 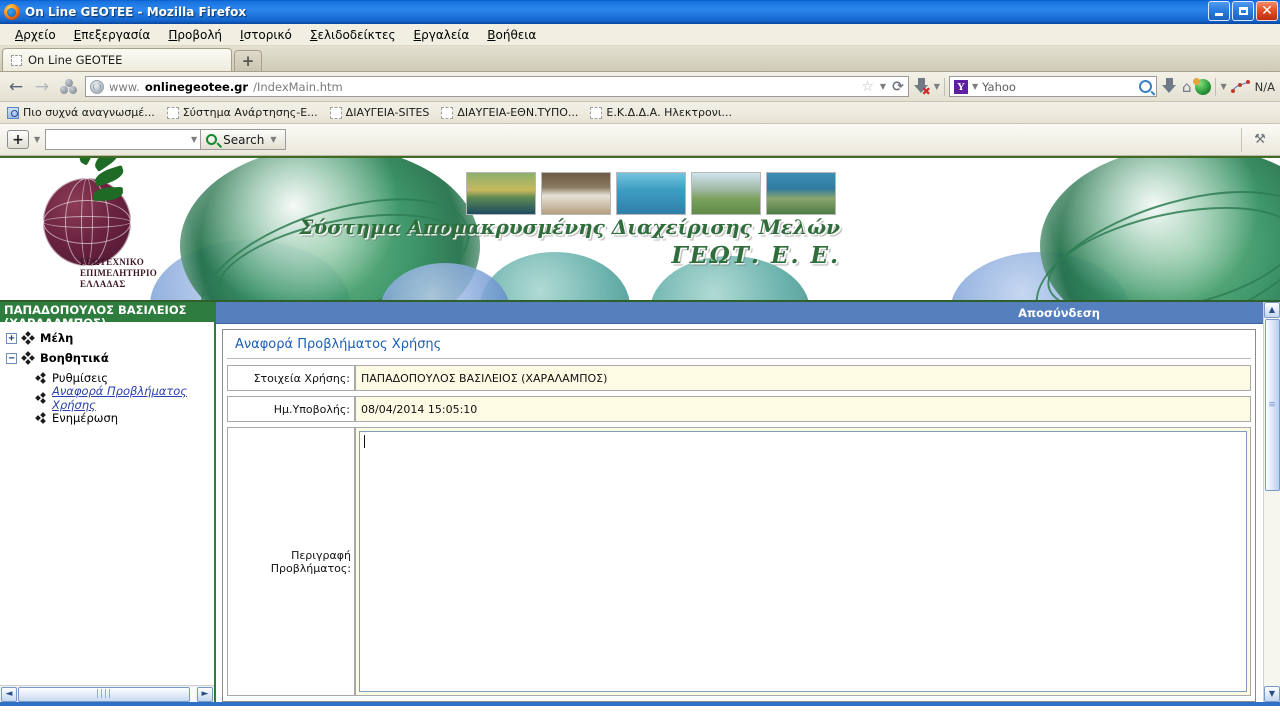 I want to click on menu-item-history: Ιστορικό, so click(x=266, y=35).